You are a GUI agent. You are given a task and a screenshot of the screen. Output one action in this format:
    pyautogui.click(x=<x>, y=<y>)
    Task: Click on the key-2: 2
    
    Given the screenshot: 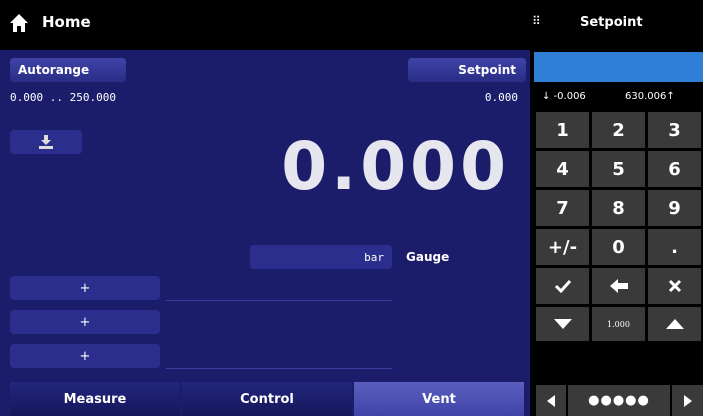 What is the action you would take?
    pyautogui.click(x=618, y=130)
    